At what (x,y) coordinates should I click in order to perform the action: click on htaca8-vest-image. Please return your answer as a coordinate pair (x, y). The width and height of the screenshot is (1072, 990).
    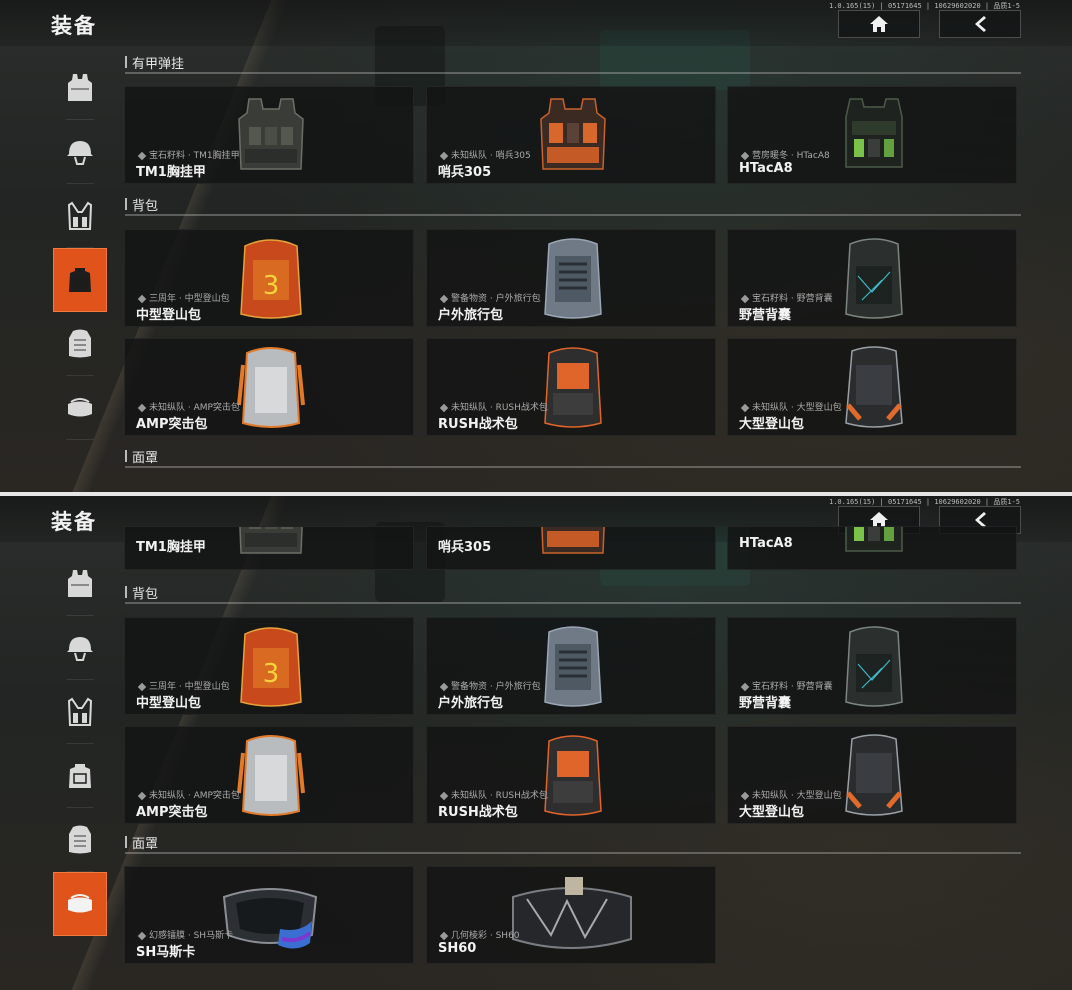
    Looking at the image, I should click on (874, 136).